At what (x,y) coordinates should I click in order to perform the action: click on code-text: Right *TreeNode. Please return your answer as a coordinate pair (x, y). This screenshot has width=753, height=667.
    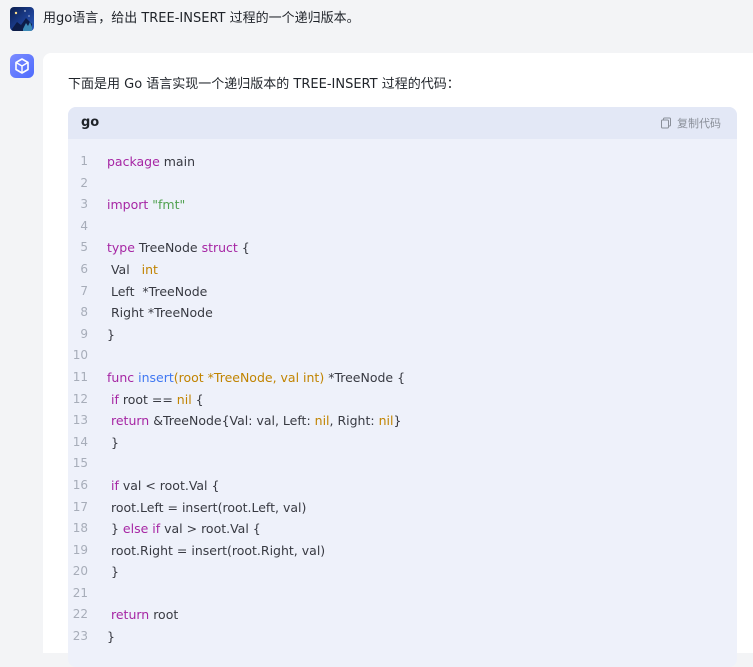
    Looking at the image, I should click on (160, 313).